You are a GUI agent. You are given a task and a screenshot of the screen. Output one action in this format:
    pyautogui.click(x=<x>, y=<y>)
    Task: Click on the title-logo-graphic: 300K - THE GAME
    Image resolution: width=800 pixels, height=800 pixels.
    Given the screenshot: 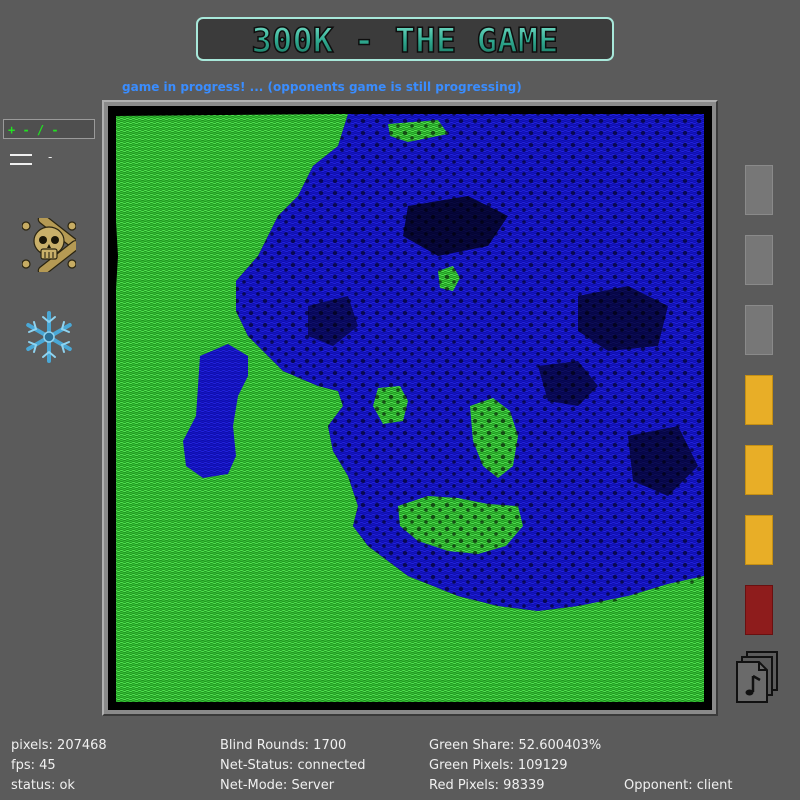 What is the action you would take?
    pyautogui.click(x=405, y=39)
    